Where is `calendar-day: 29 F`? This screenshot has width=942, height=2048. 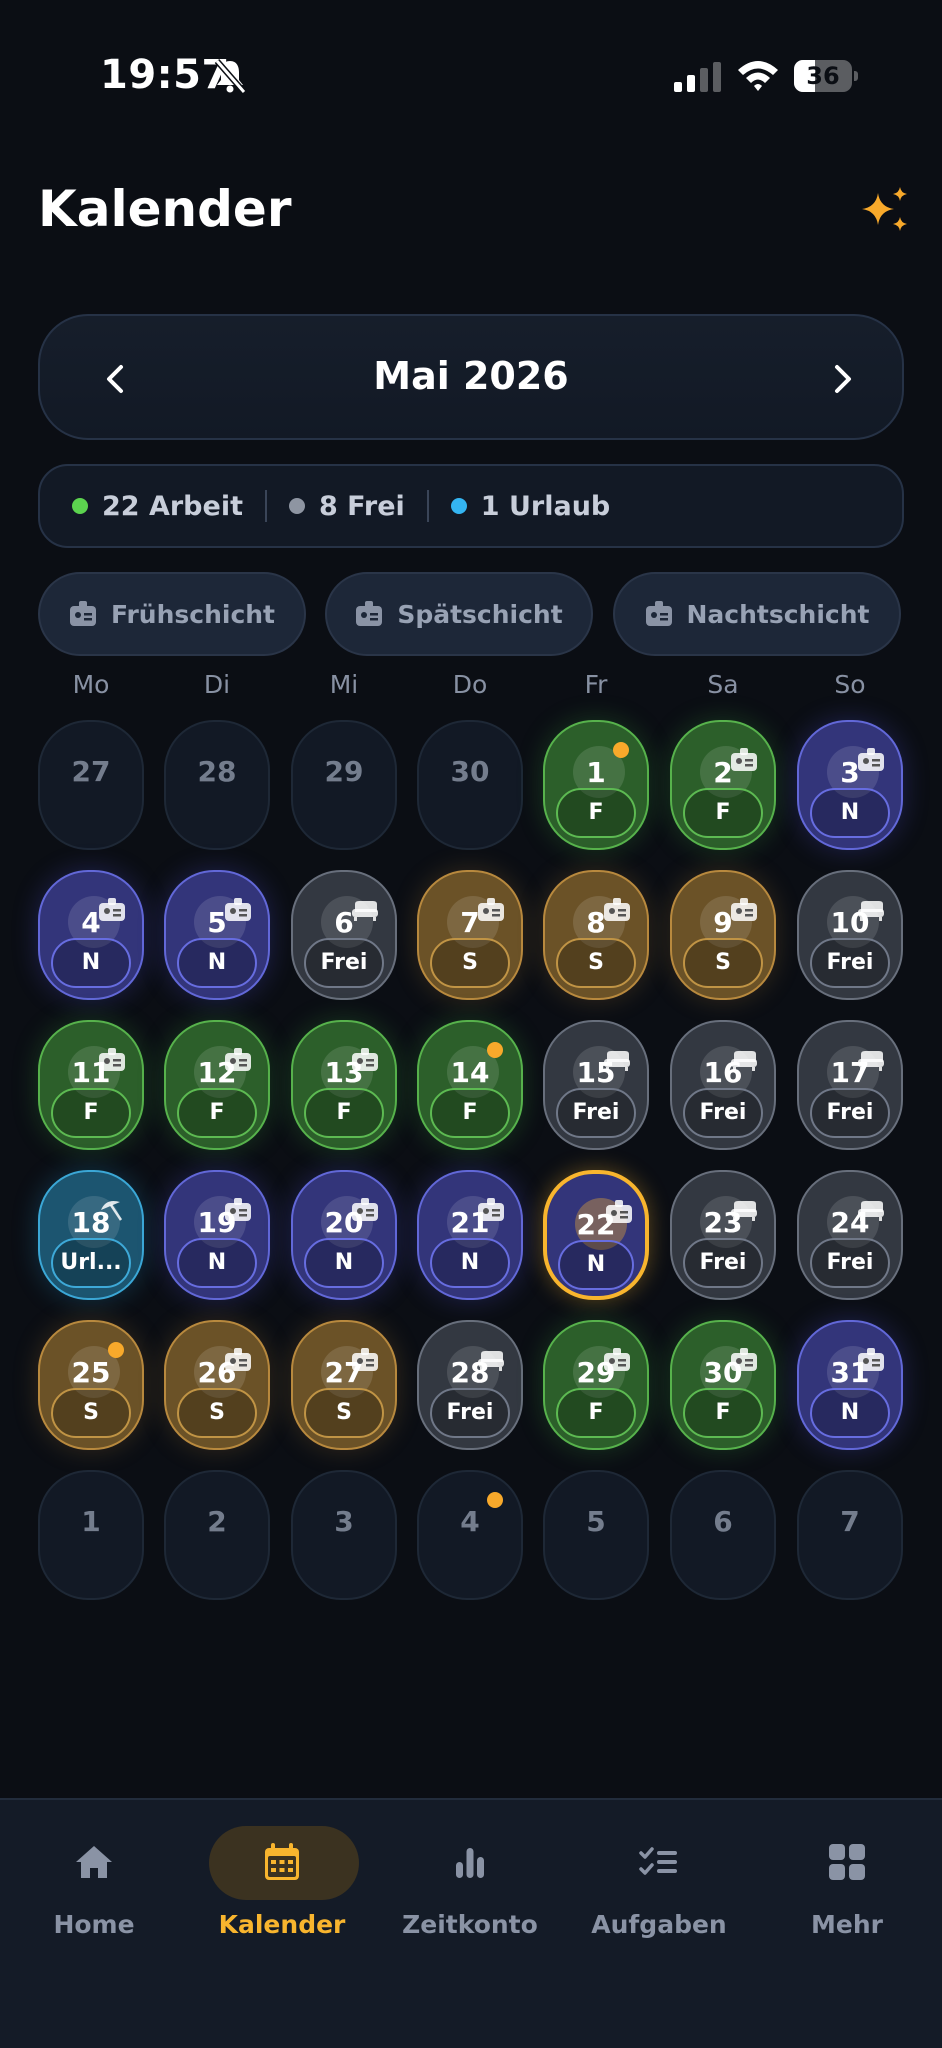
calendar-day: 29 F is located at coordinates (596, 1385).